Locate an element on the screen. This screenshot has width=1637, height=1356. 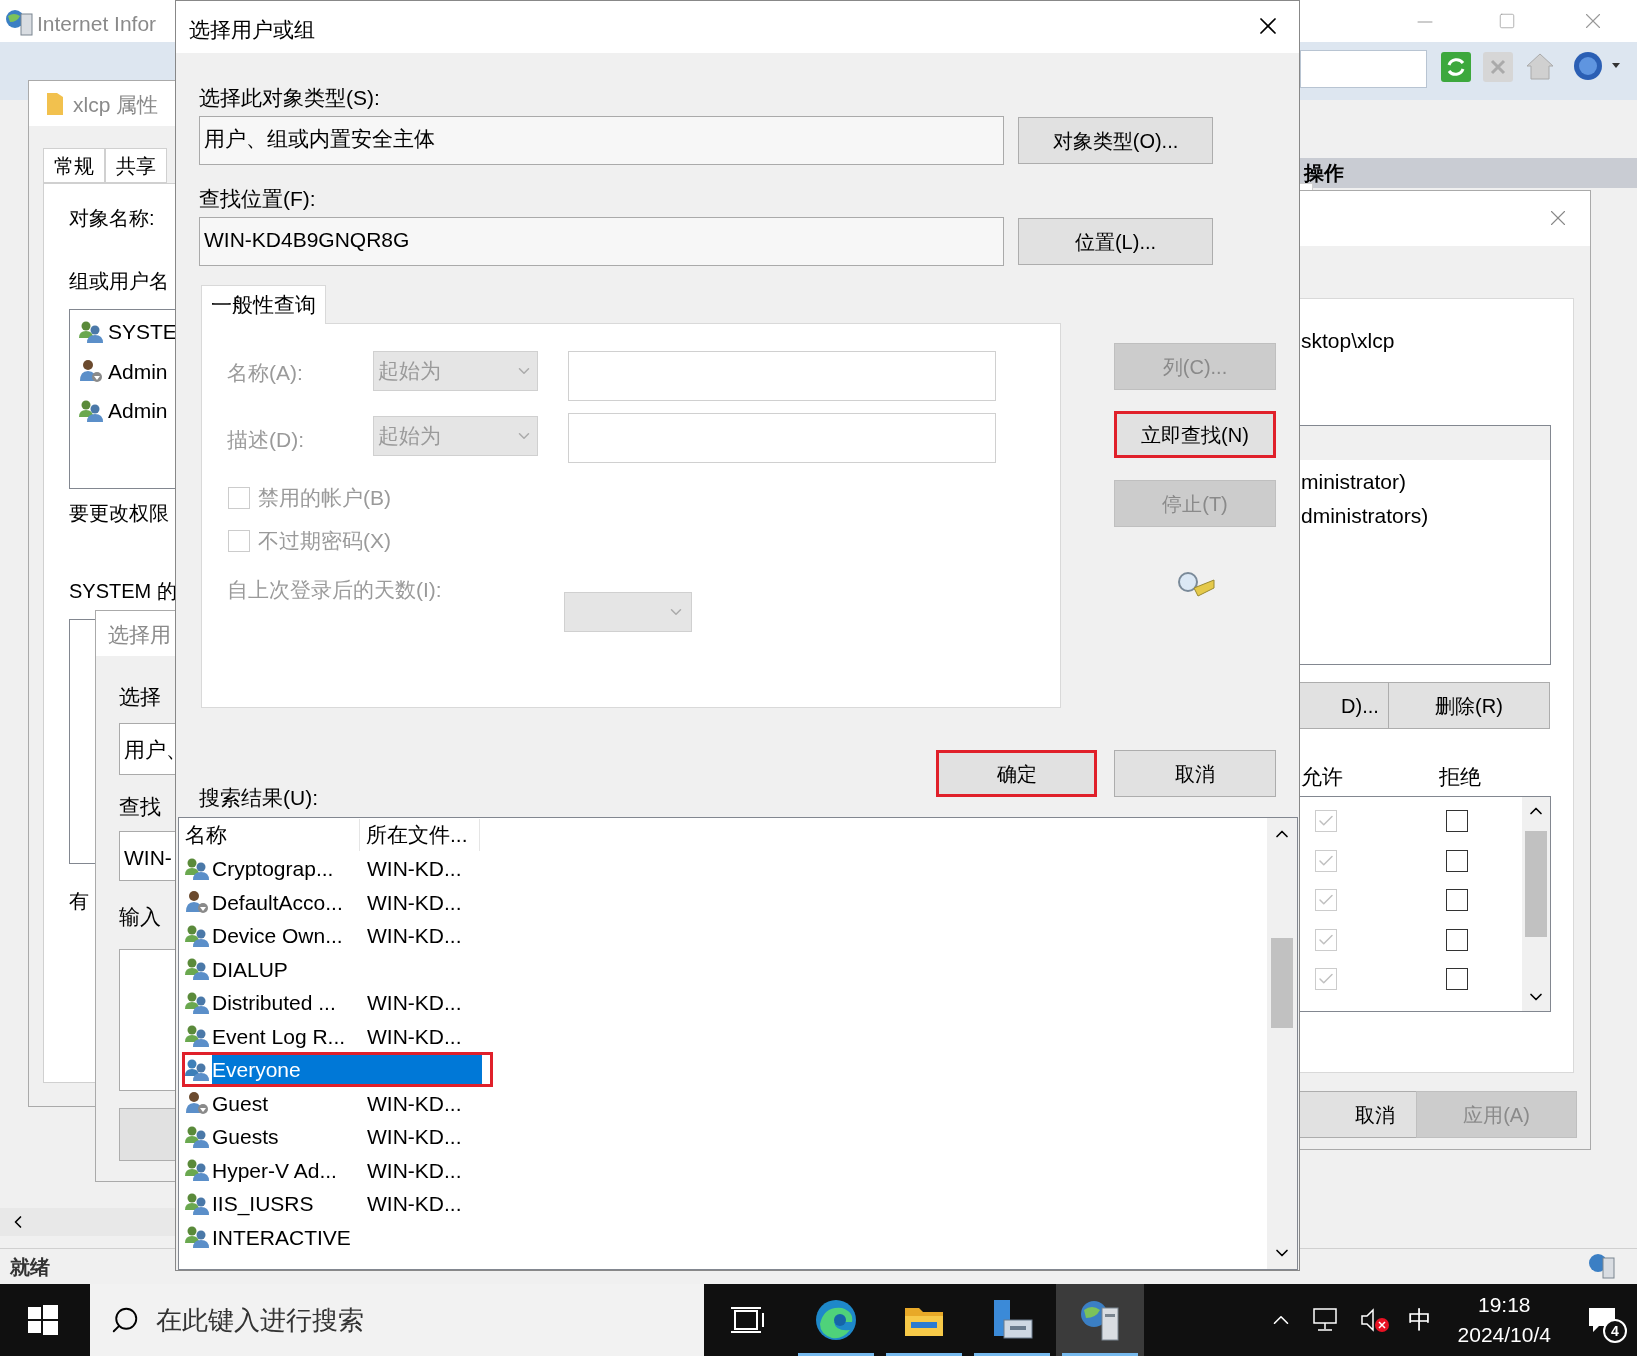
dialog-title: 选择用户或组 is located at coordinates (252, 30).